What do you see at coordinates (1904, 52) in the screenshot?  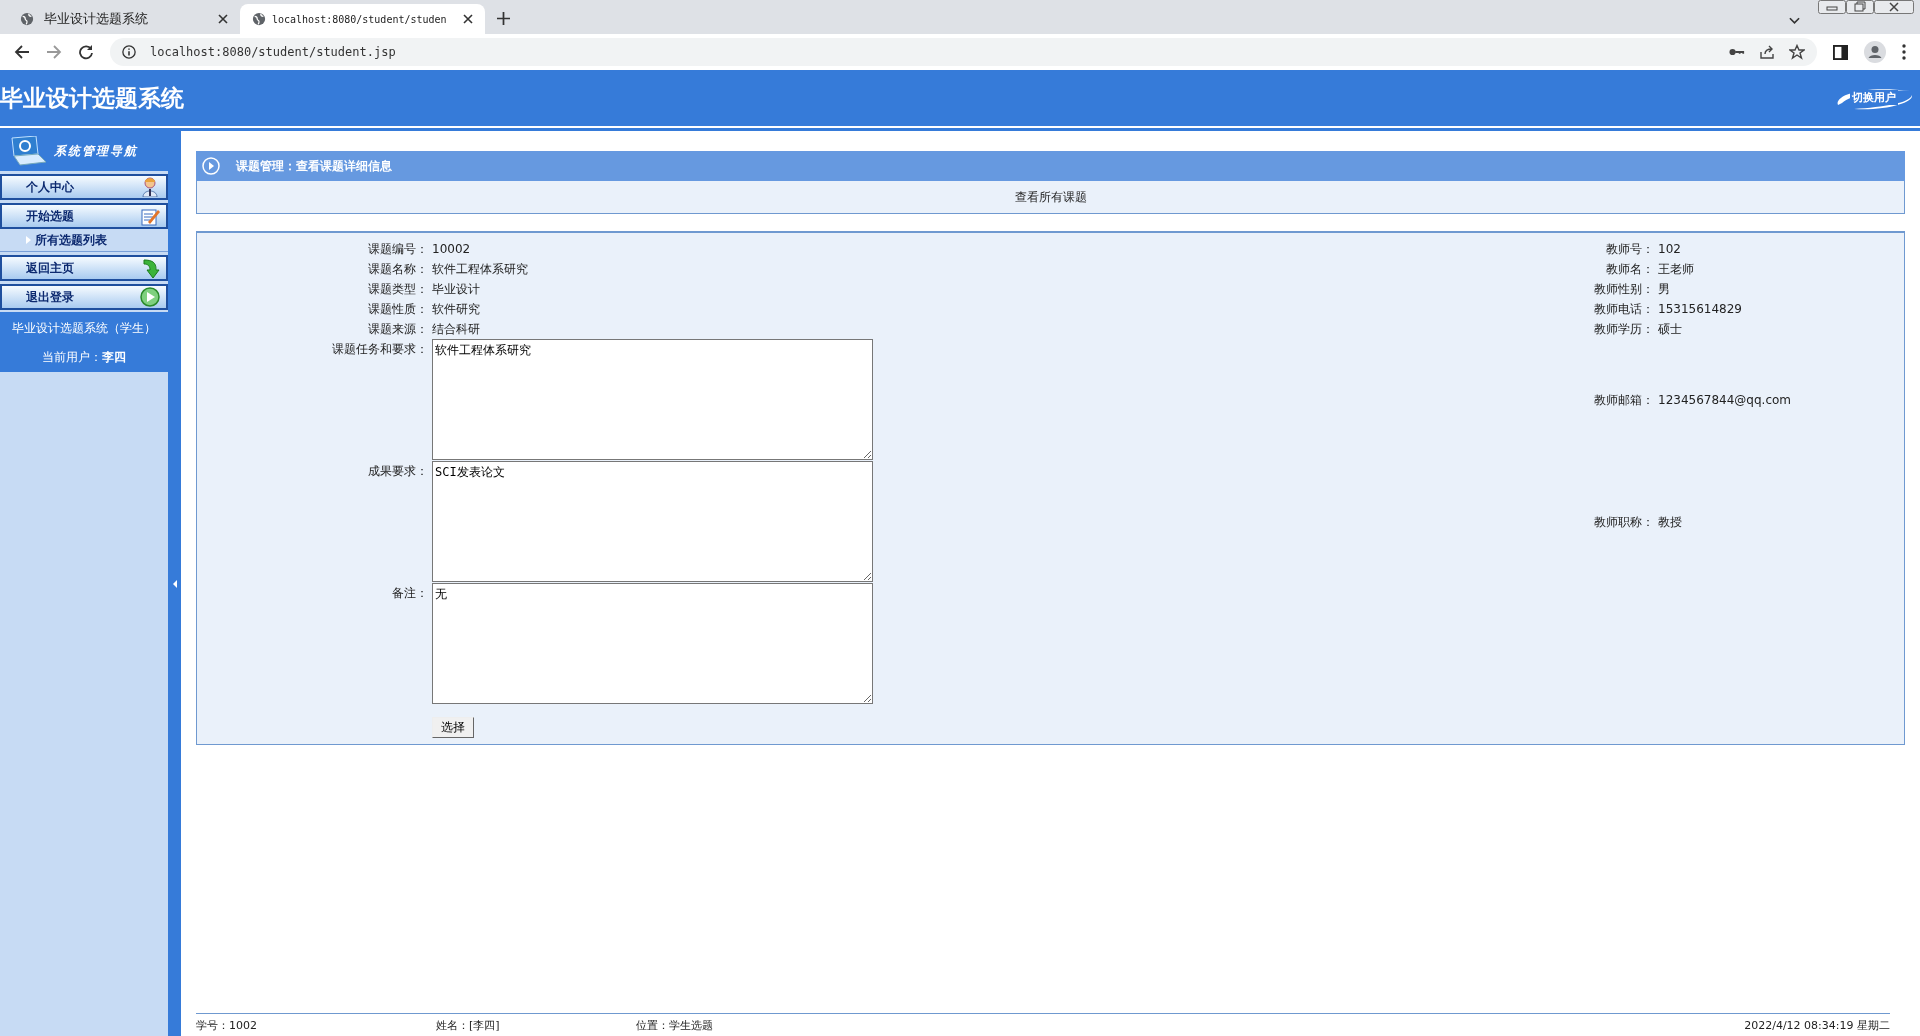 I see `menu-icon` at bounding box center [1904, 52].